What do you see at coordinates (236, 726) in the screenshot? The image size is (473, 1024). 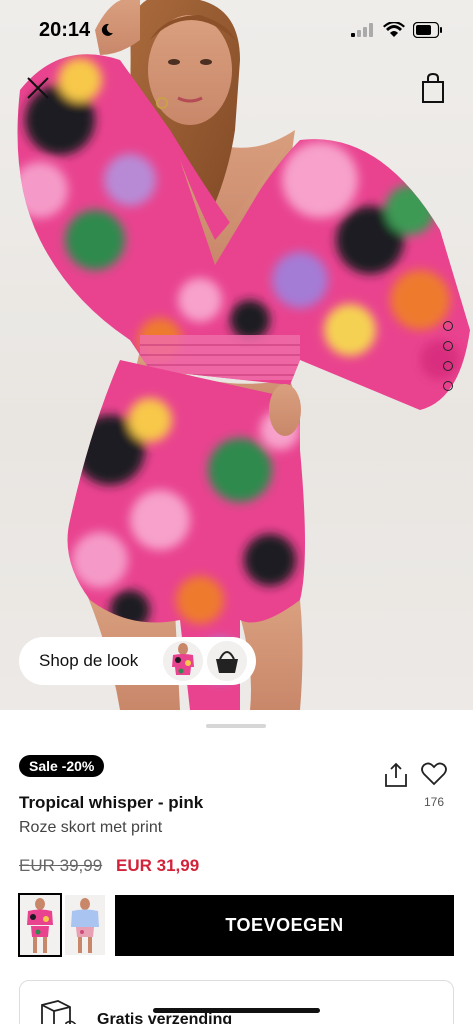 I see `sheet-grabber` at bounding box center [236, 726].